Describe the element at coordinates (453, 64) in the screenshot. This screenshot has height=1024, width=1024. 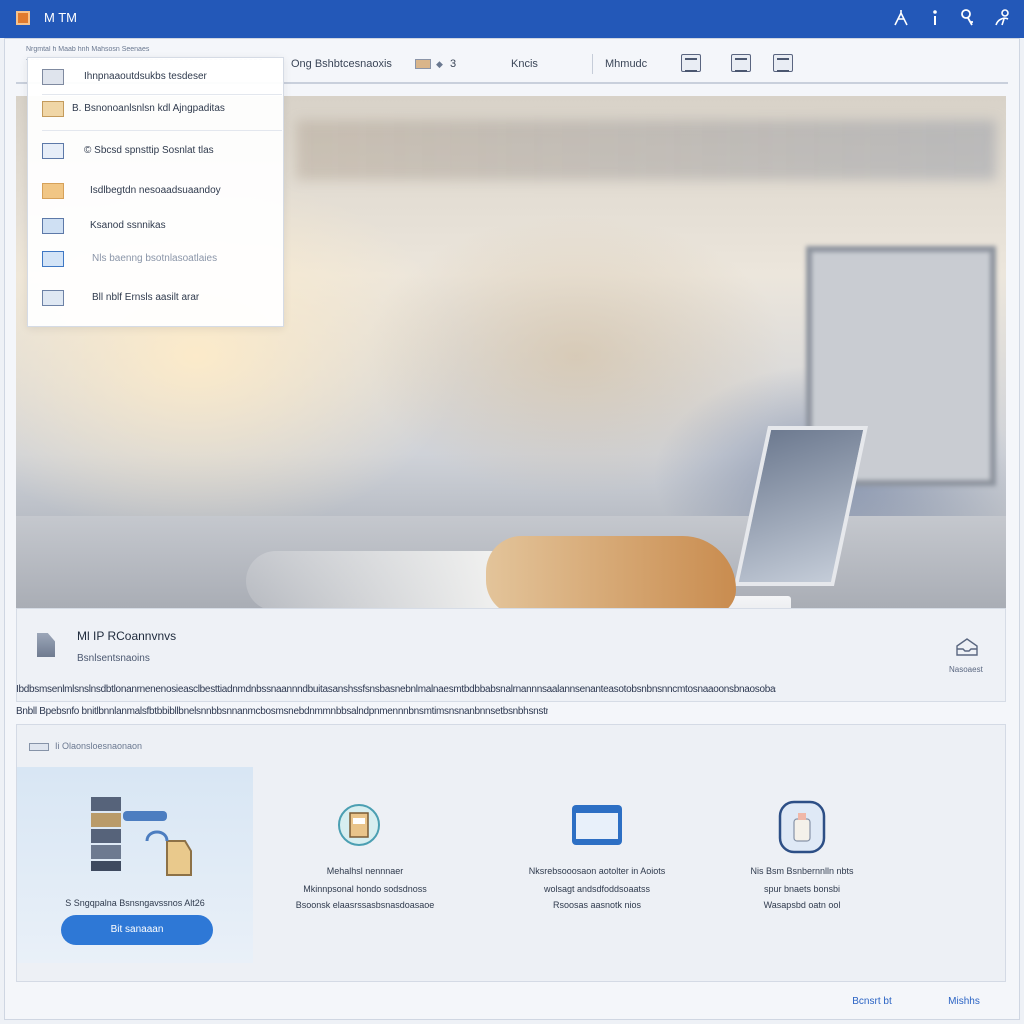
I see `breadcrumb-count: 3` at that location.